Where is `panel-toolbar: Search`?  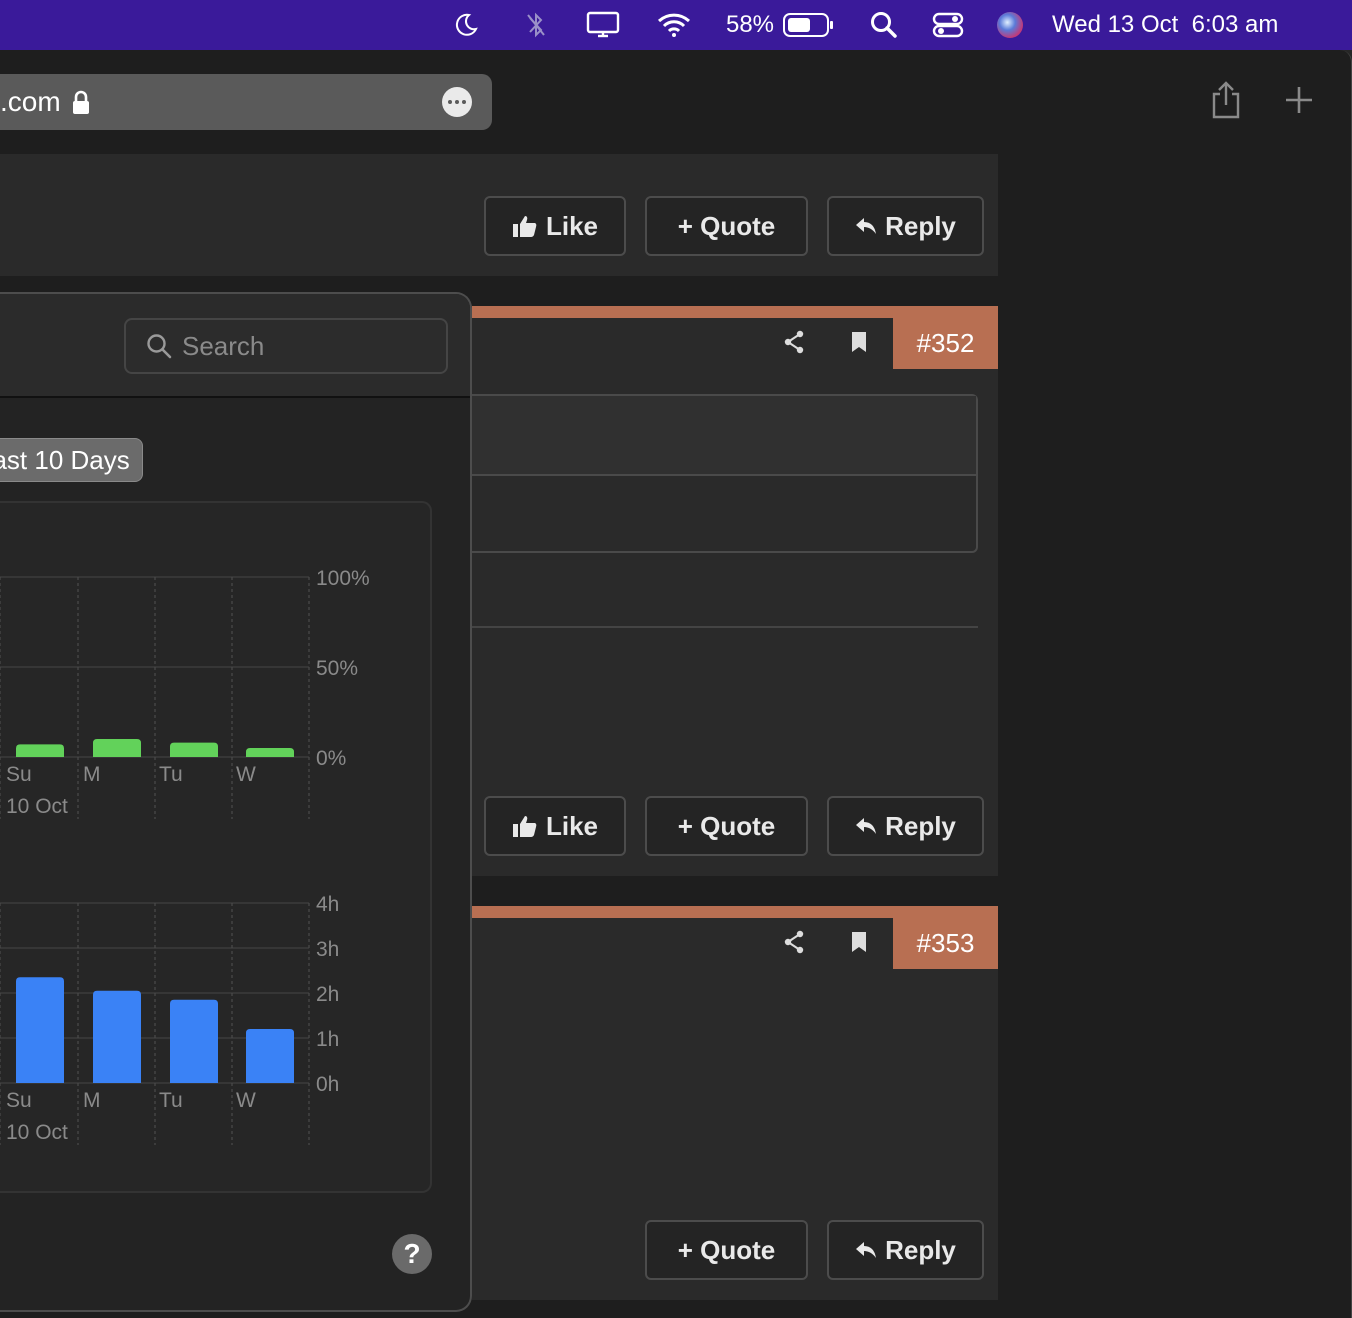 panel-toolbar: Search is located at coordinates (235, 346).